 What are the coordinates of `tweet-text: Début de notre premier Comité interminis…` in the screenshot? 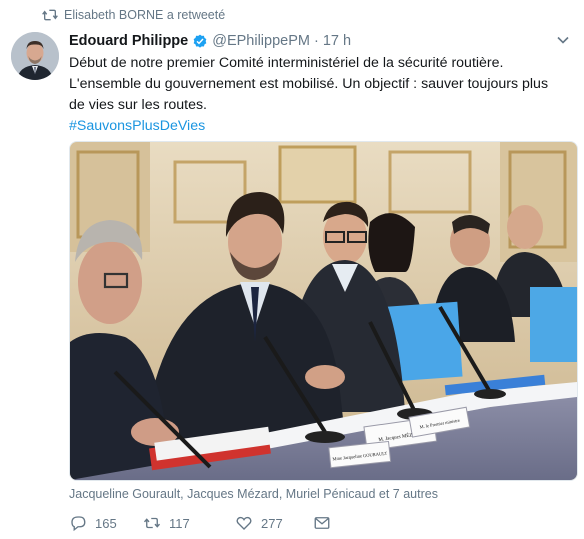 It's located at (316, 95).